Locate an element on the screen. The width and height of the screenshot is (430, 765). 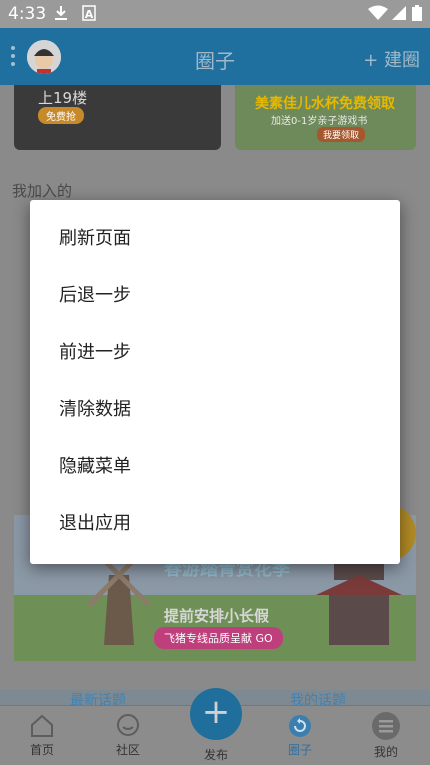
menu-item-hide-menu: 隐藏菜单 is located at coordinates (215, 466).